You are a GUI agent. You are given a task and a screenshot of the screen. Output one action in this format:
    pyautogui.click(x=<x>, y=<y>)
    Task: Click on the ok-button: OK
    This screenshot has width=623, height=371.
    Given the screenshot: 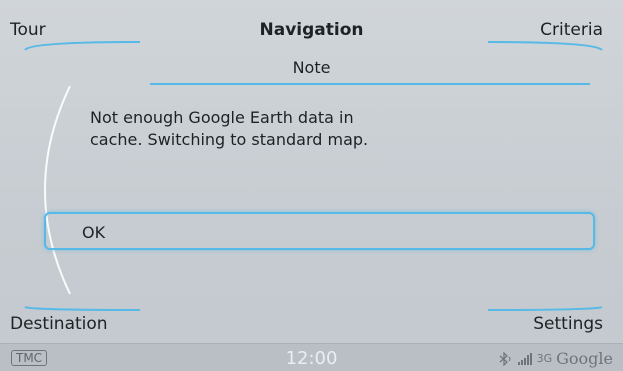 What is the action you would take?
    pyautogui.click(x=319, y=231)
    